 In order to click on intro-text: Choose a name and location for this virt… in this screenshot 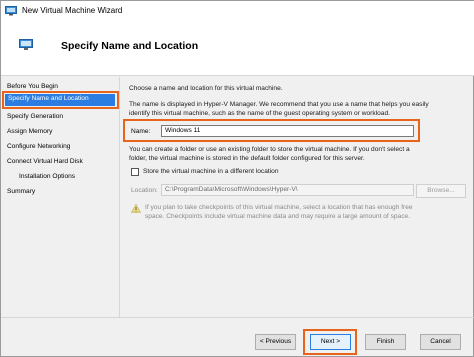, I will do `click(206, 88)`.